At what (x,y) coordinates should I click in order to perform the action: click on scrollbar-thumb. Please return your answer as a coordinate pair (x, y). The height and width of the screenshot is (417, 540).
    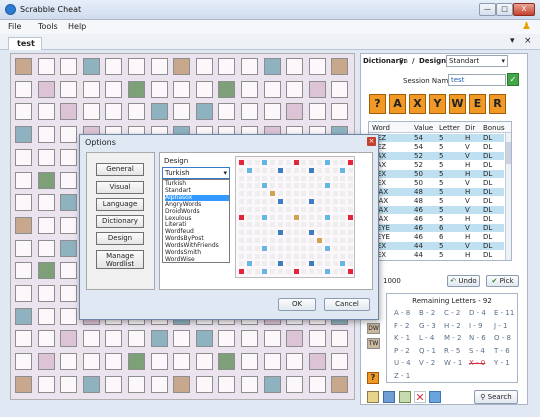
    Looking at the image, I should click on (508, 153).